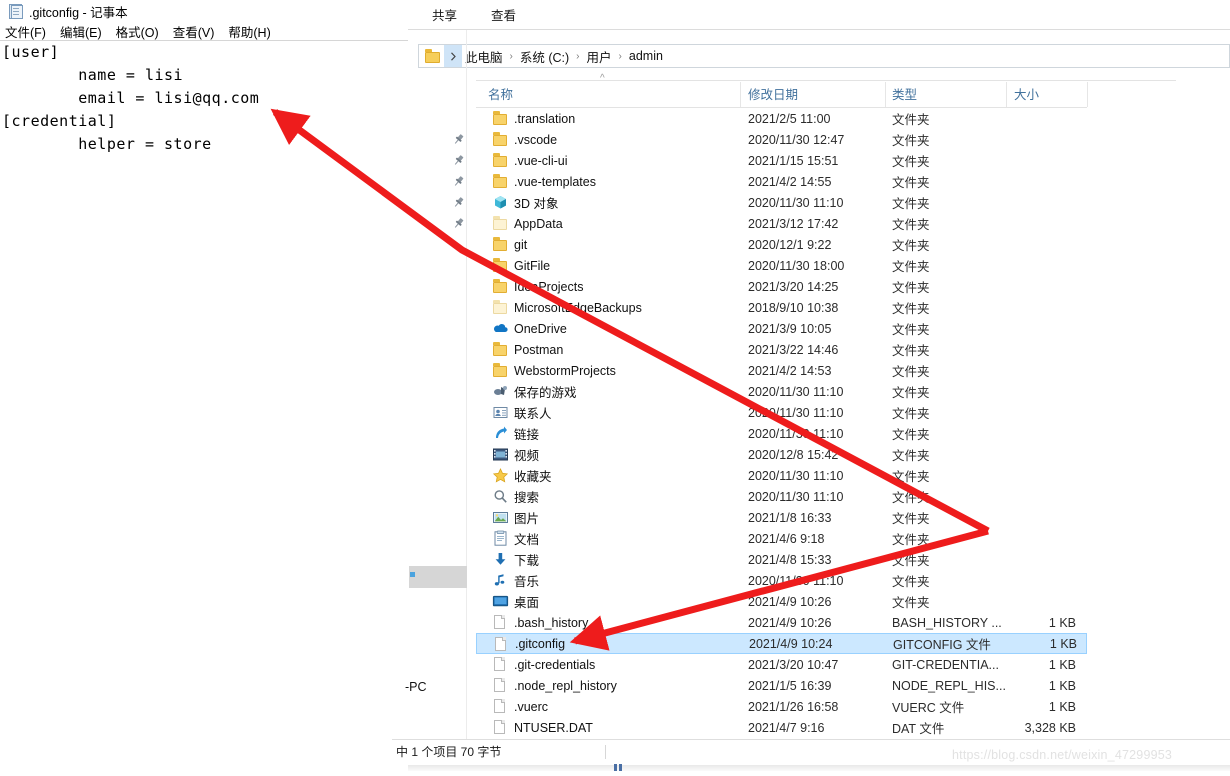  What do you see at coordinates (781, 391) in the screenshot?
I see `table-row: 保存的游戏 2020/11/30 11:10 文件夹` at bounding box center [781, 391].